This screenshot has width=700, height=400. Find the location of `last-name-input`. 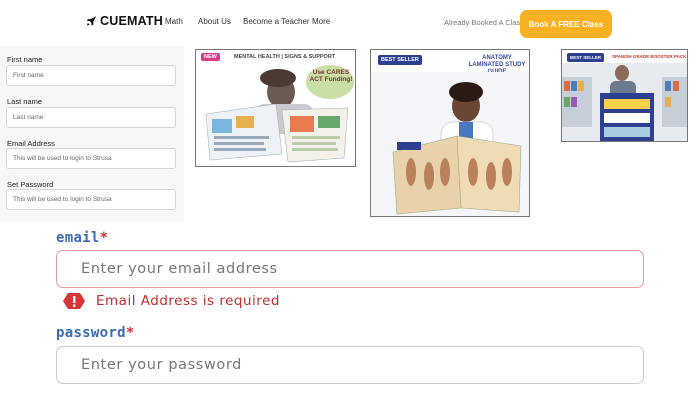

last-name-input is located at coordinates (91, 117).